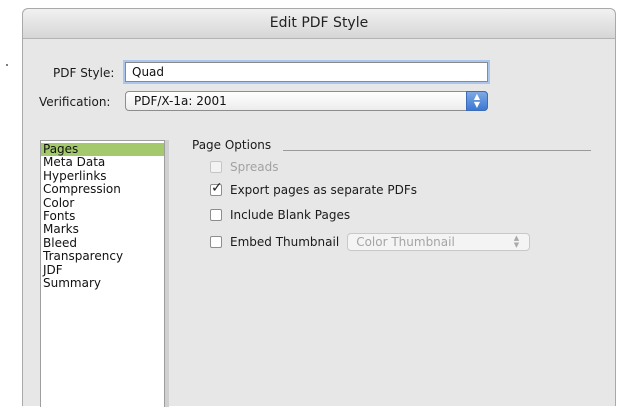  I want to click on spreads-label: Spreads, so click(254, 167).